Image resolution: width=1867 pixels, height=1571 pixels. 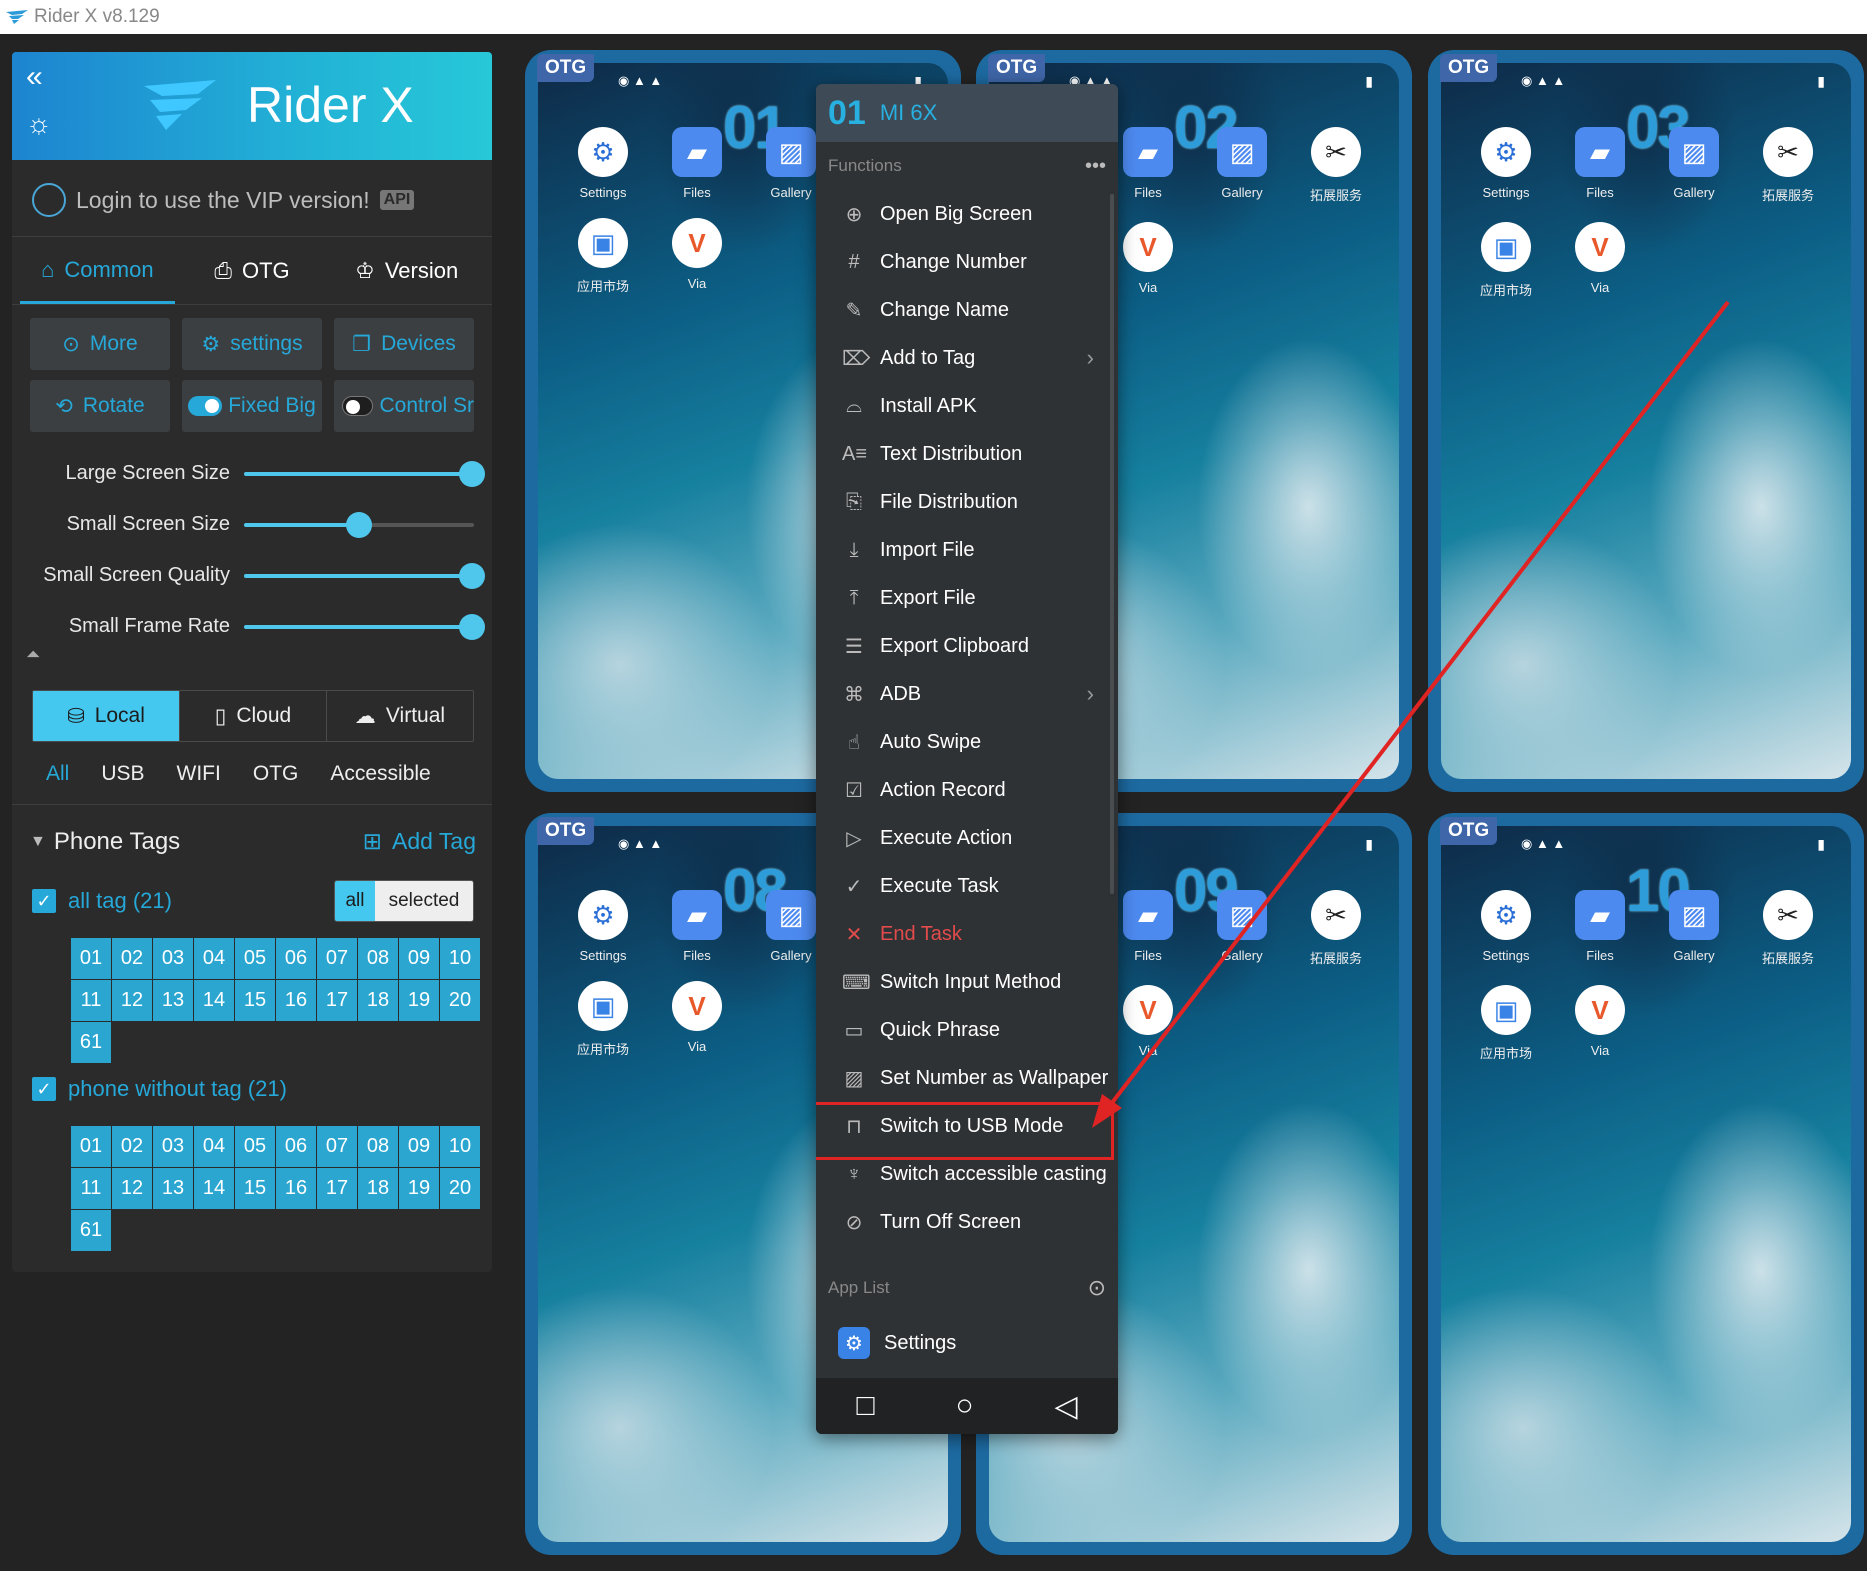 I want to click on menu-item: ⤓ Import File, so click(x=967, y=550).